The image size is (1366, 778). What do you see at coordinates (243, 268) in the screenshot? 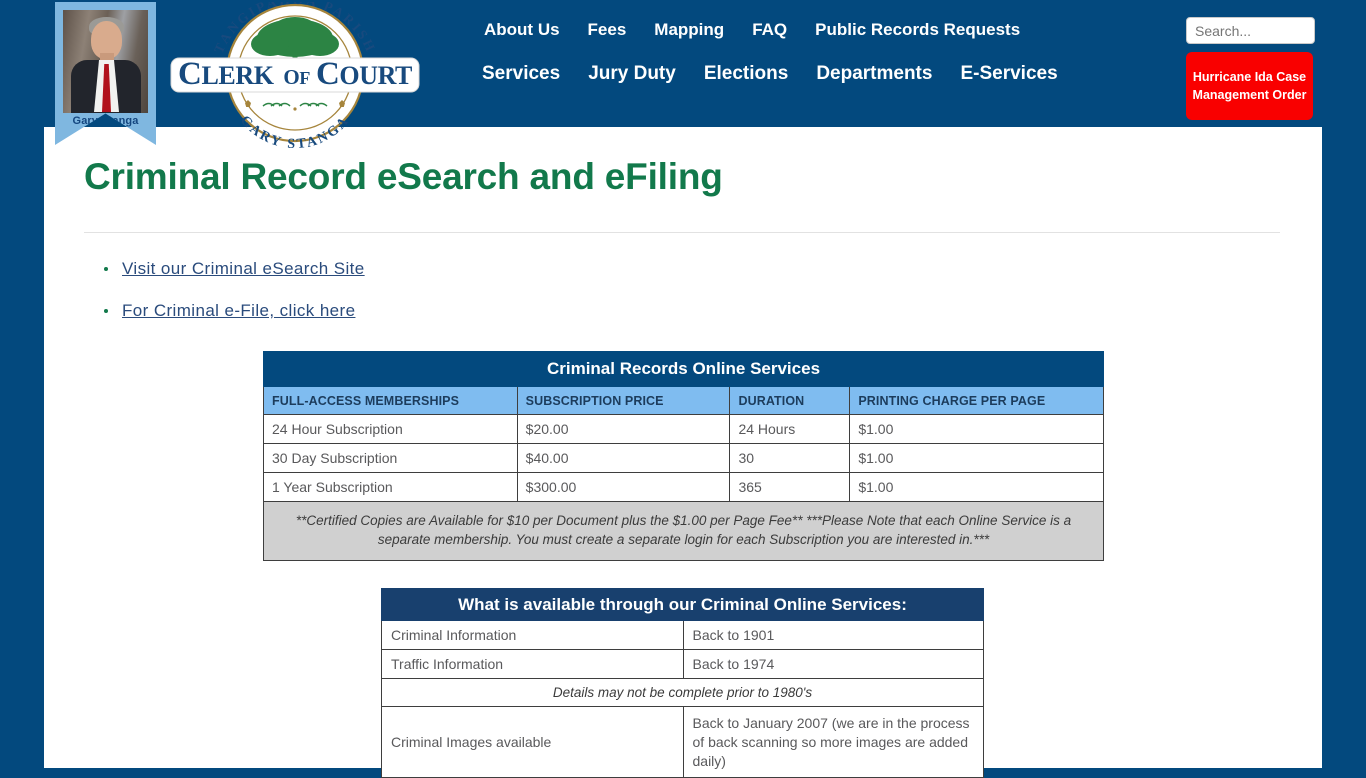
I see `link-criminal-esearch-site: Visit our Criminal eSearch Site` at bounding box center [243, 268].